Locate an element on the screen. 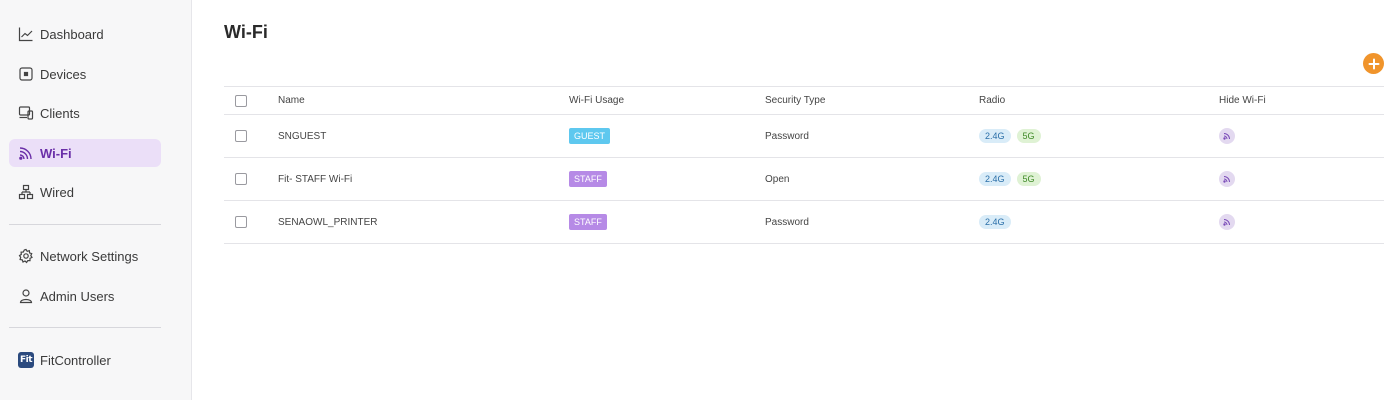  table-row: Fit- STAFF Wi-Fi STAFF Open 2.4G 5G is located at coordinates (804, 179).